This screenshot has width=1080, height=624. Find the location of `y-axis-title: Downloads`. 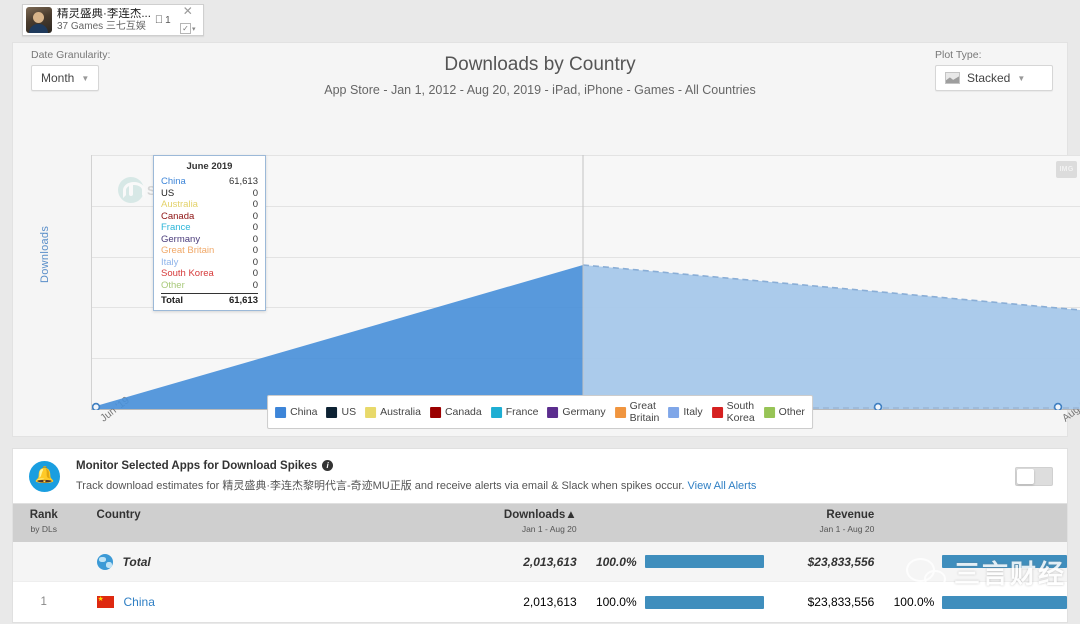

y-axis-title: Downloads is located at coordinates (45, 254).